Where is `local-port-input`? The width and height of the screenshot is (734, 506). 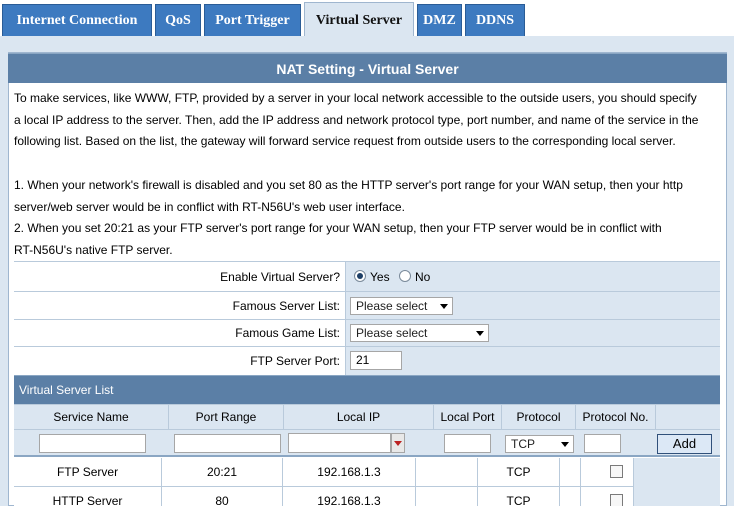
local-port-input is located at coordinates (467, 443).